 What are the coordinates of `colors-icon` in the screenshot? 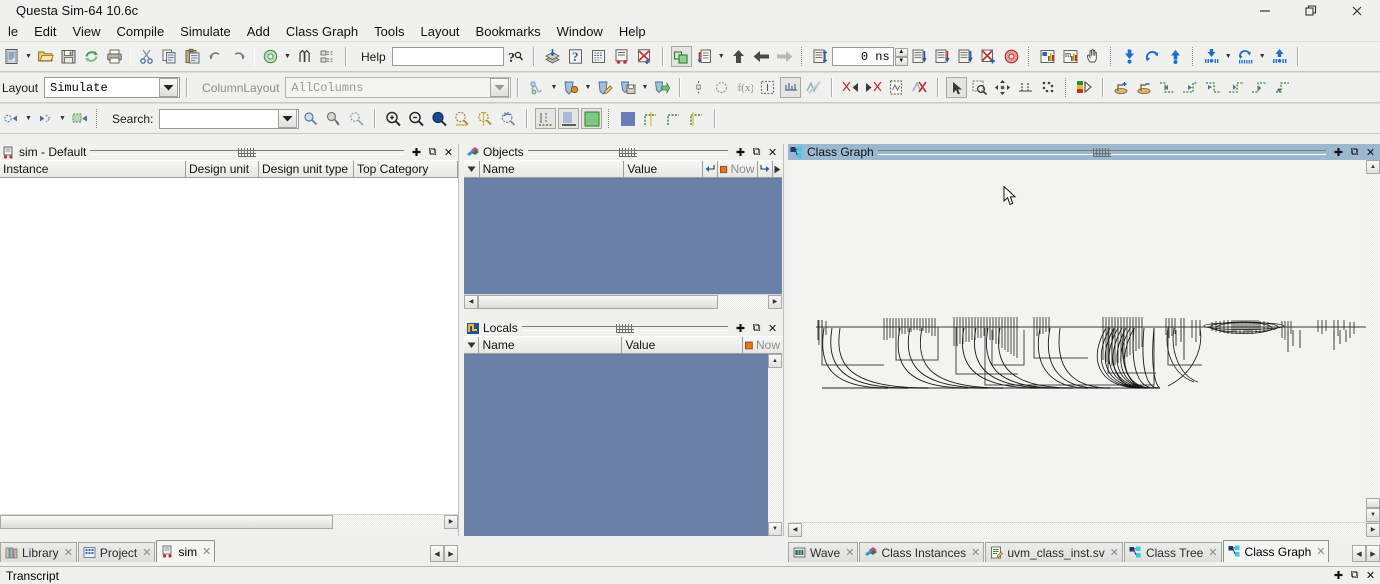 It's located at (1084, 87).